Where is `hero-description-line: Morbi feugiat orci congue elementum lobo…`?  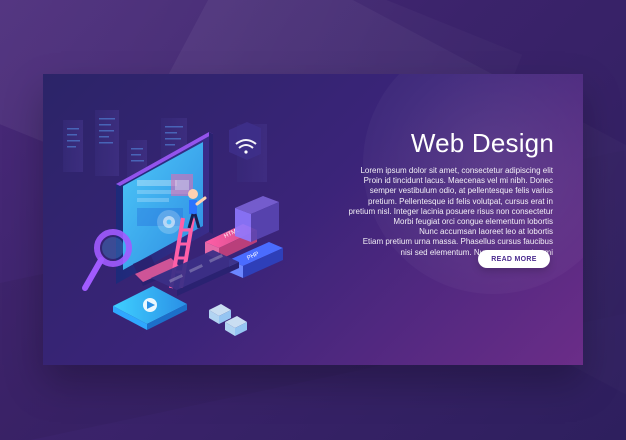
hero-description-line: Morbi feugiat orci congue elementum lobo… is located at coordinates (473, 222).